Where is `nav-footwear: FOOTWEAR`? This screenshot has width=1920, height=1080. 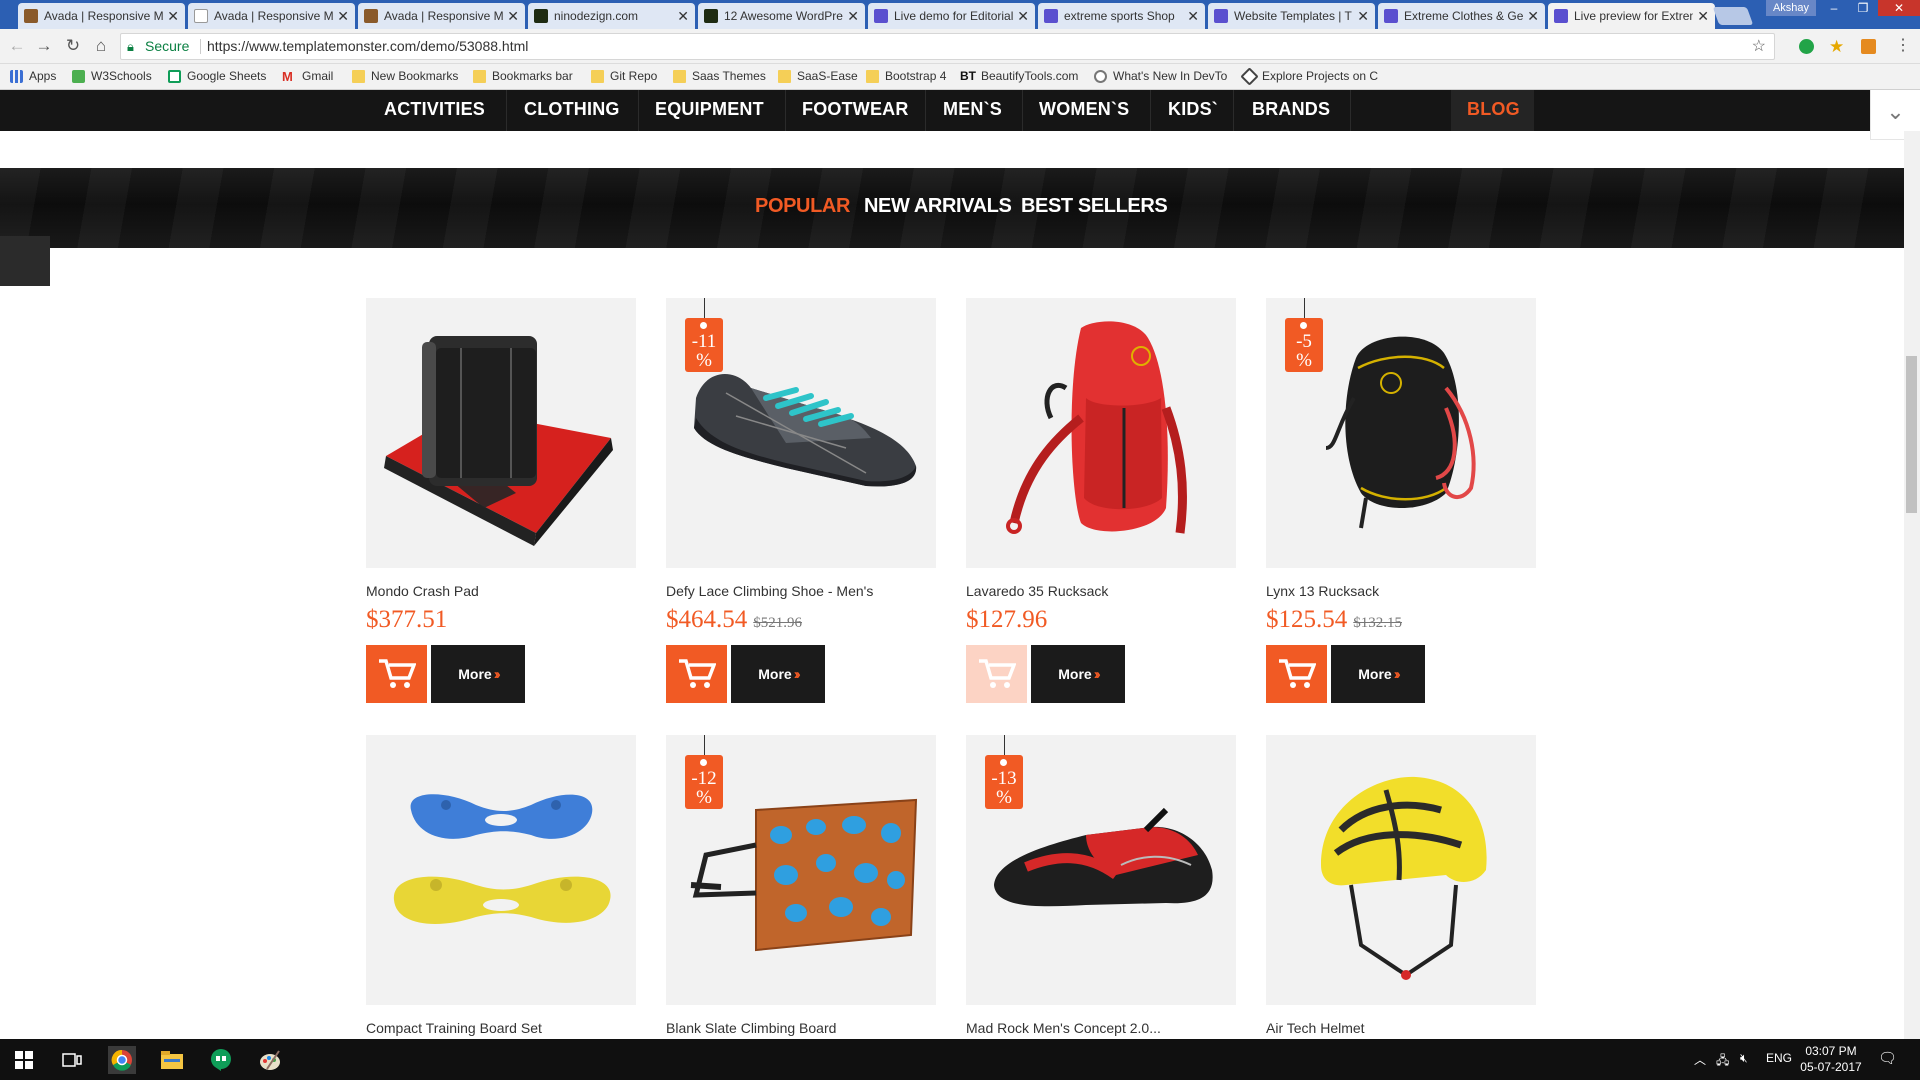
nav-footwear: FOOTWEAR is located at coordinates (855, 110).